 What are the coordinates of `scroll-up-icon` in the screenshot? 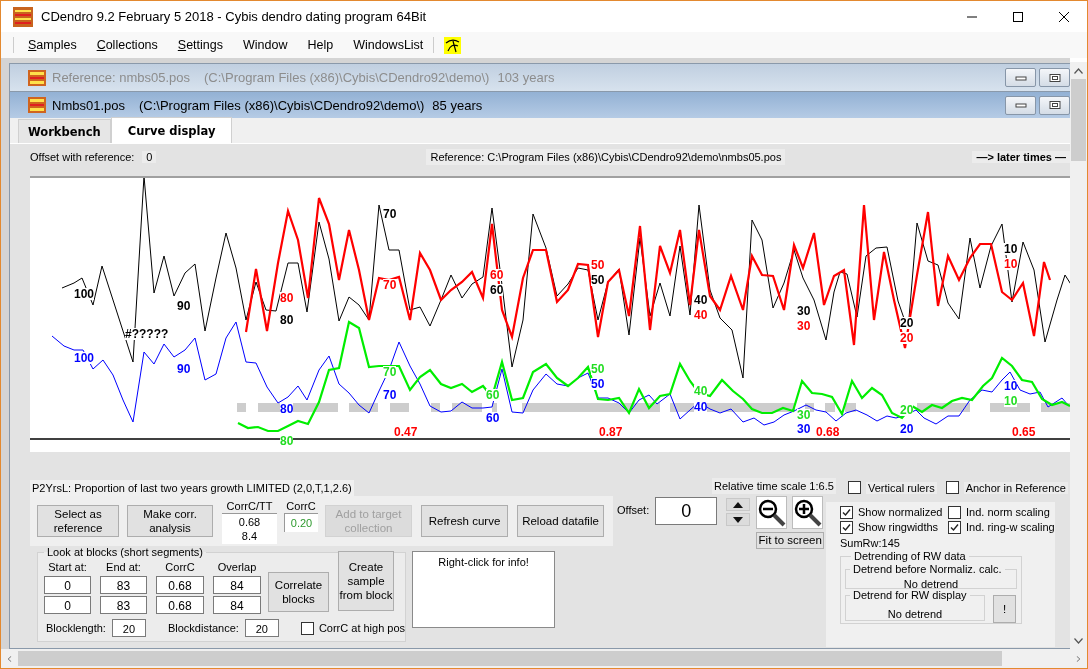 It's located at (1078, 70).